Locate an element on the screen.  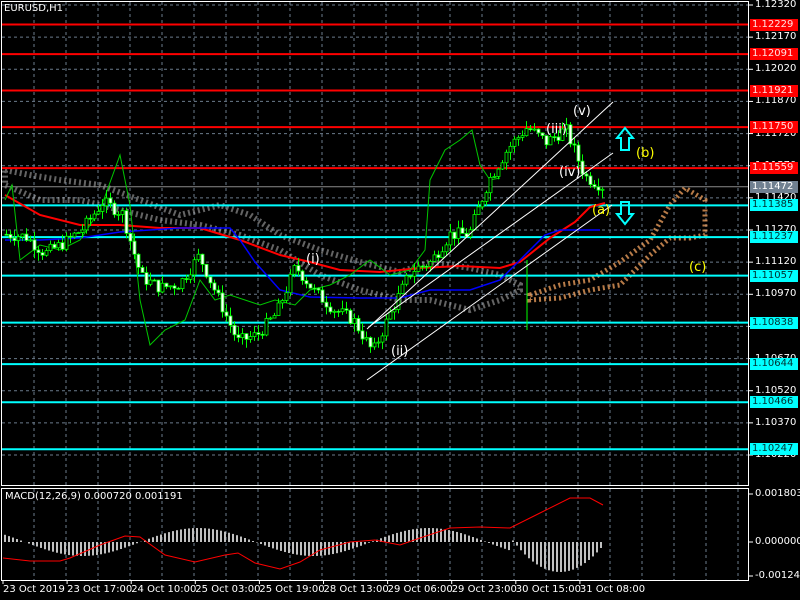
time-axis-label: 24 Oct 10:00 is located at coordinates (164, 589).